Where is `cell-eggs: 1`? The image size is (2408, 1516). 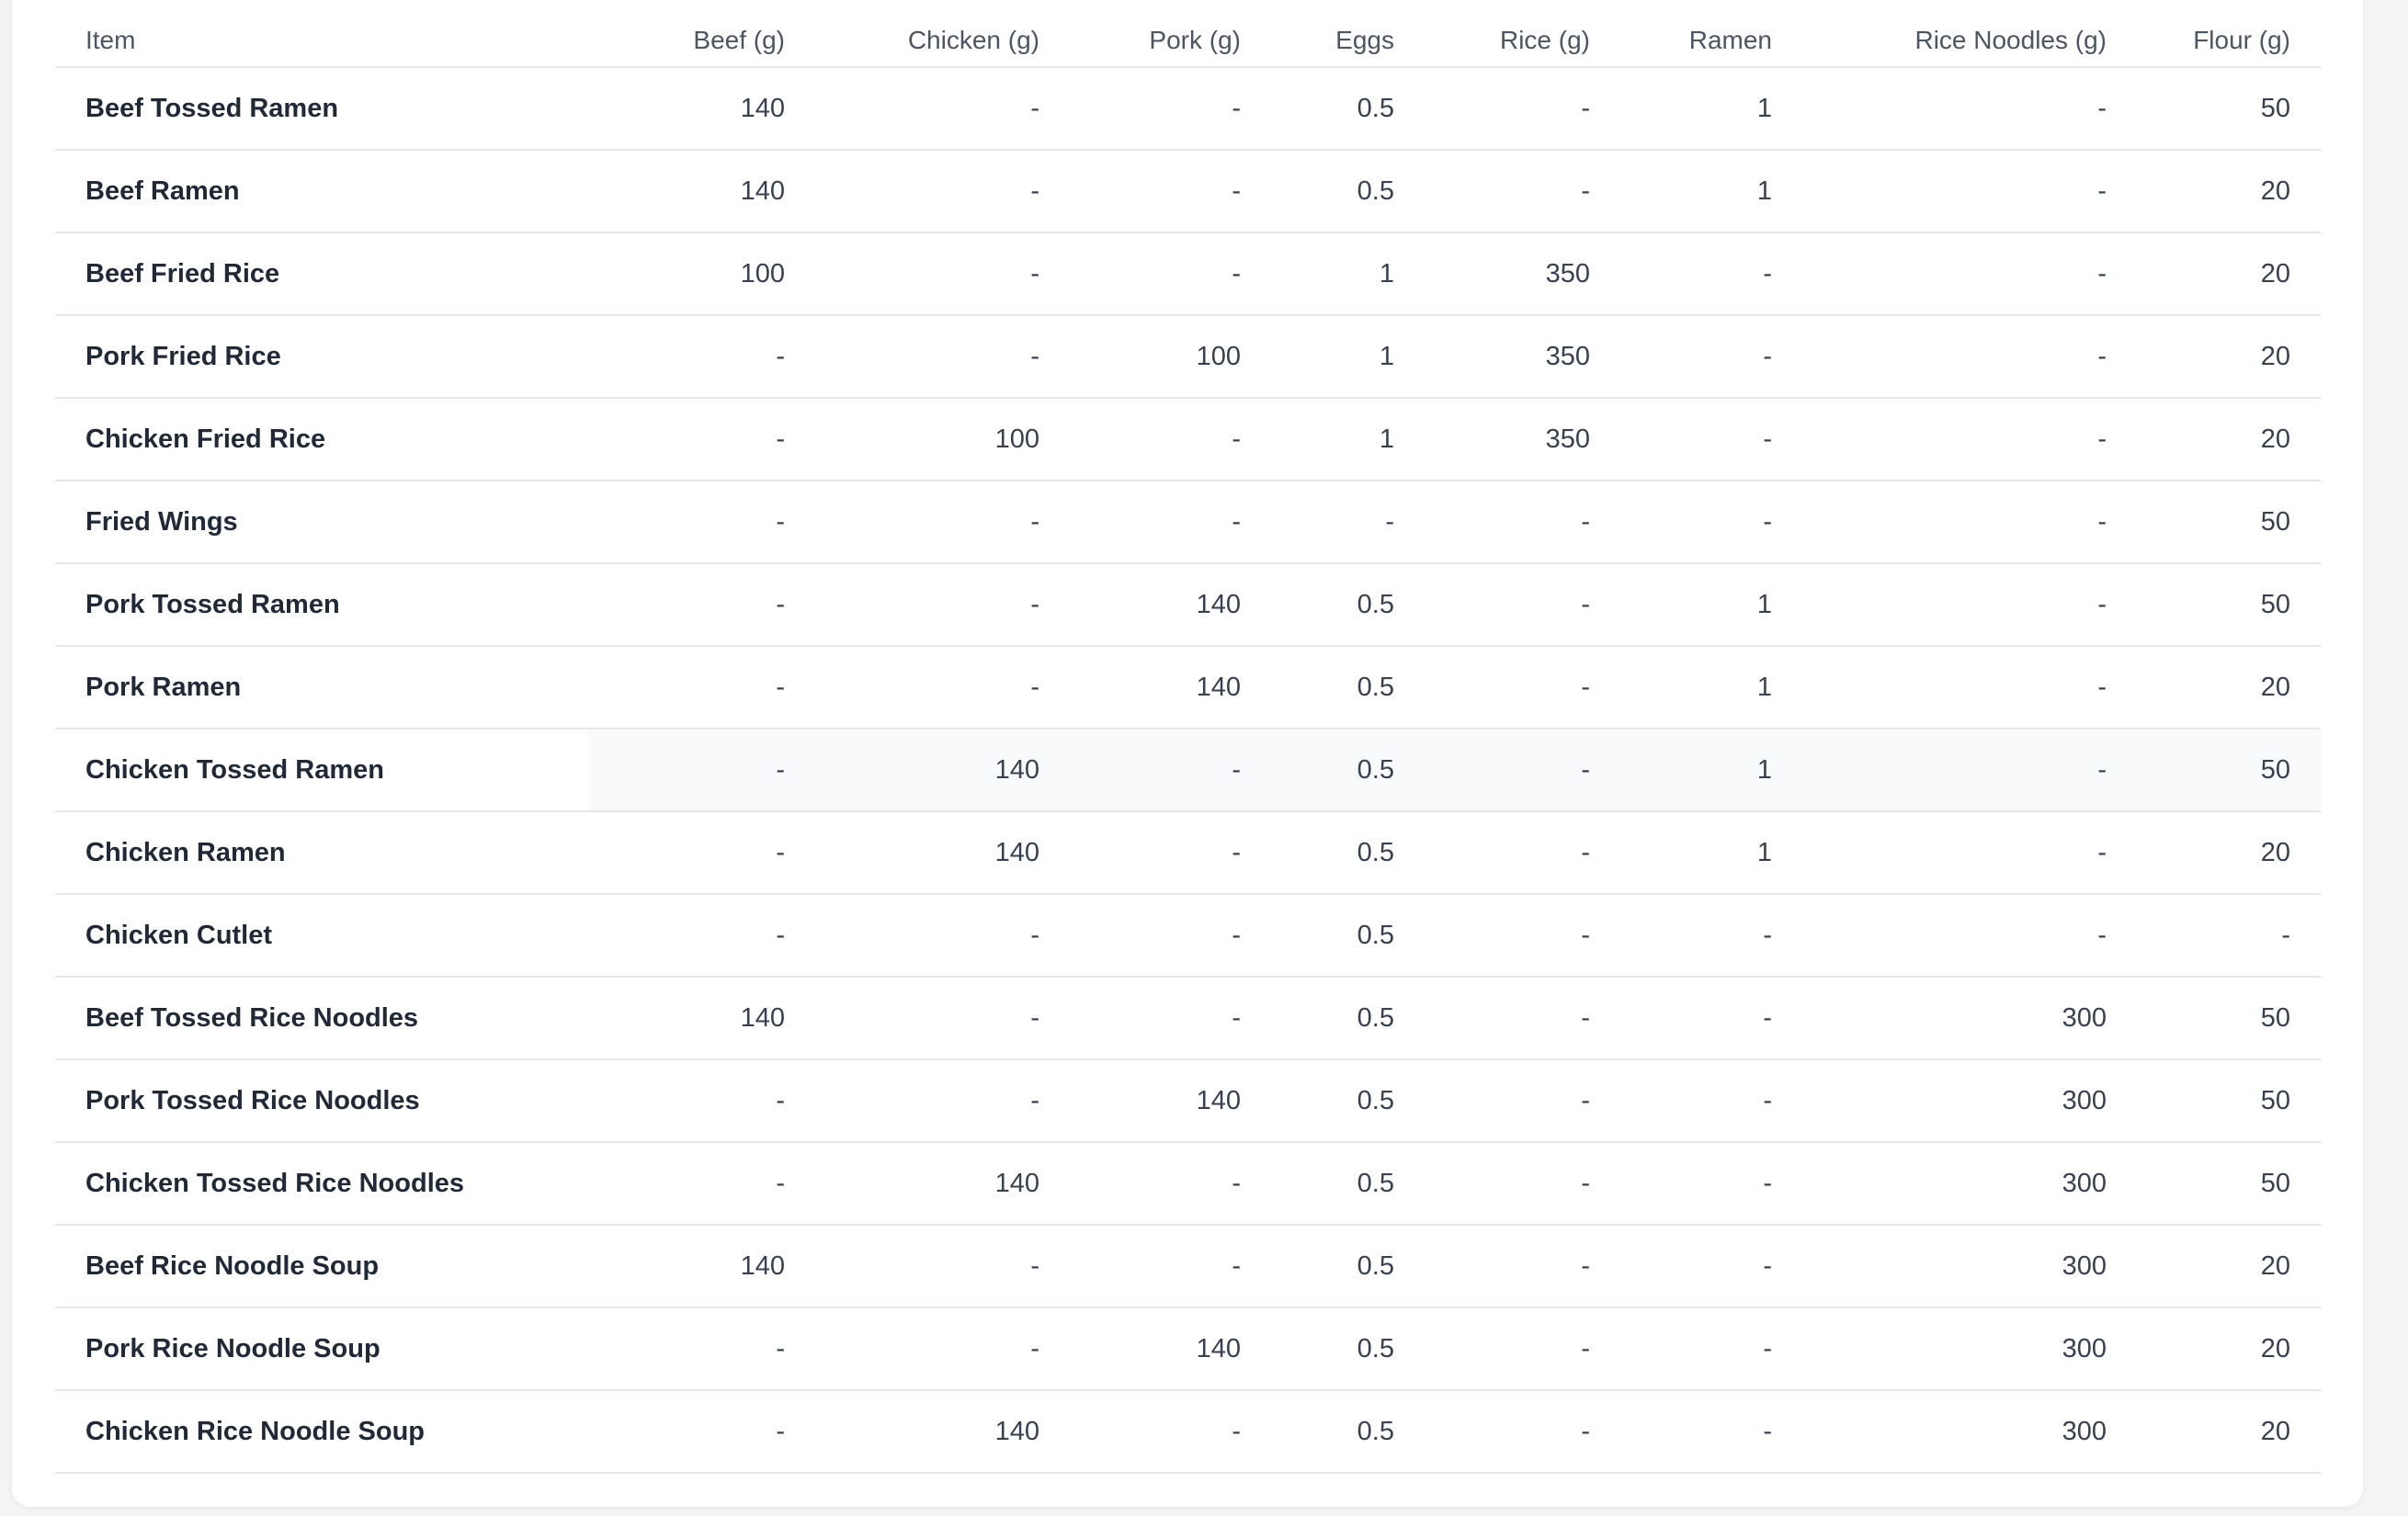
cell-eggs: 1 is located at coordinates (1348, 439).